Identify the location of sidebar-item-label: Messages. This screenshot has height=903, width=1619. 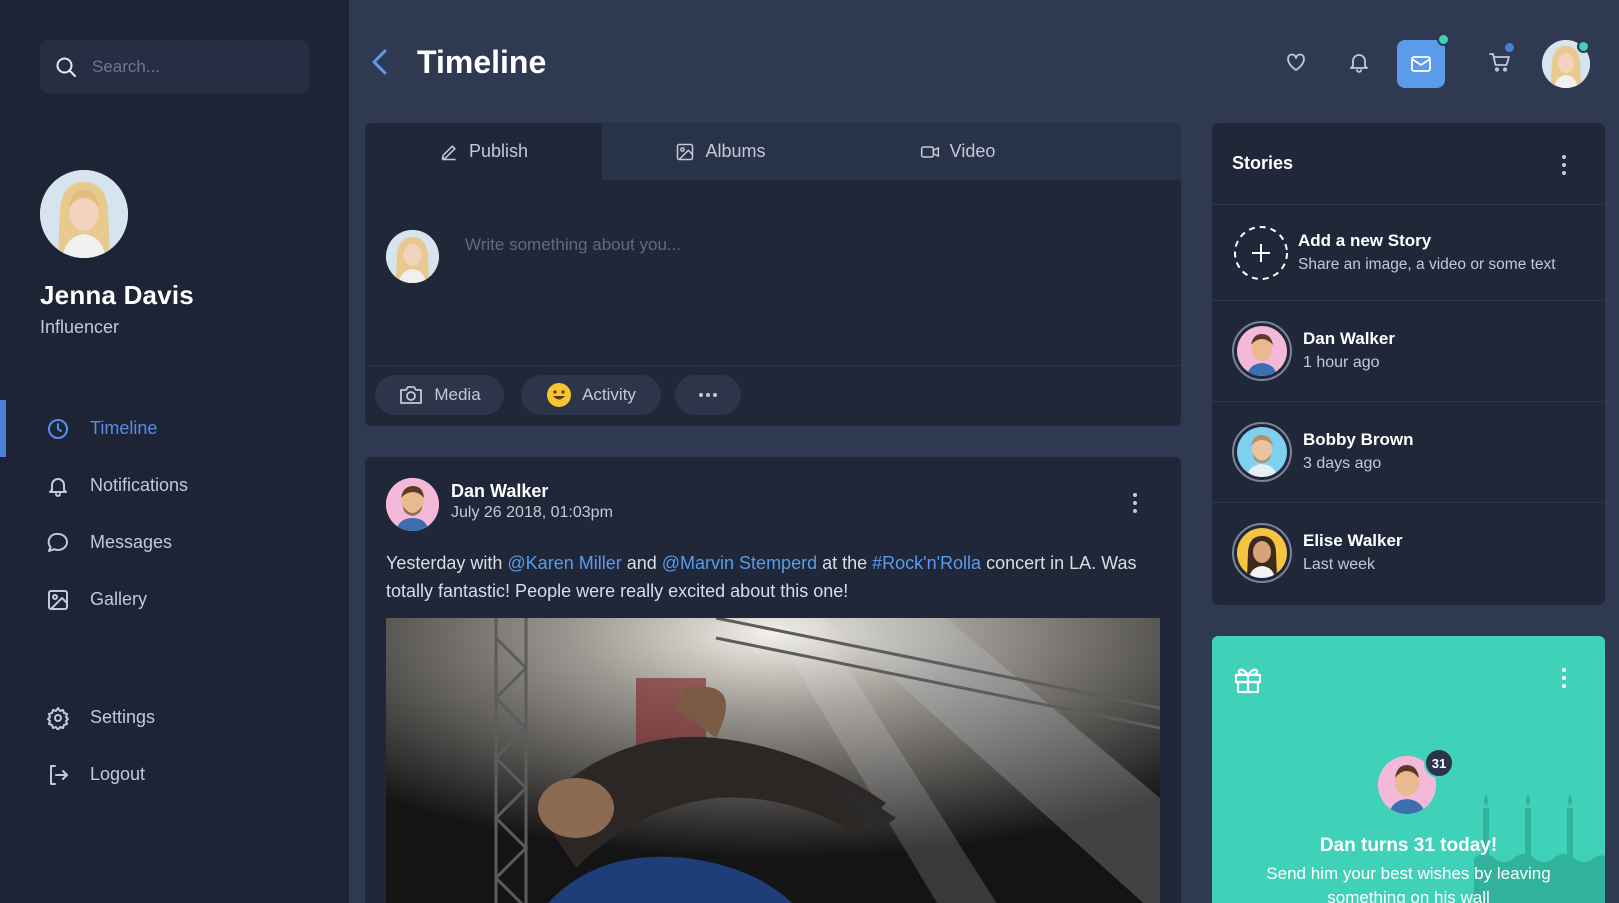
(131, 542).